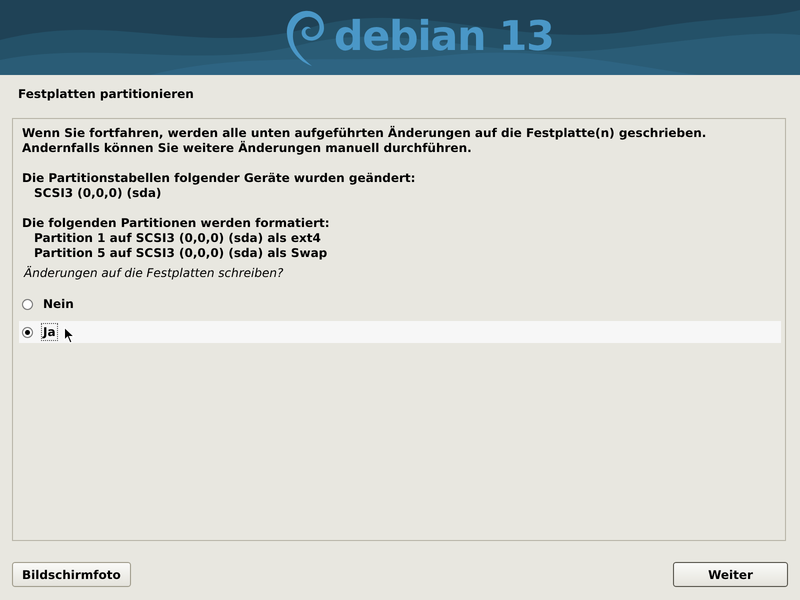  I want to click on screenshot-button: Bildschirmfoto, so click(71, 574).